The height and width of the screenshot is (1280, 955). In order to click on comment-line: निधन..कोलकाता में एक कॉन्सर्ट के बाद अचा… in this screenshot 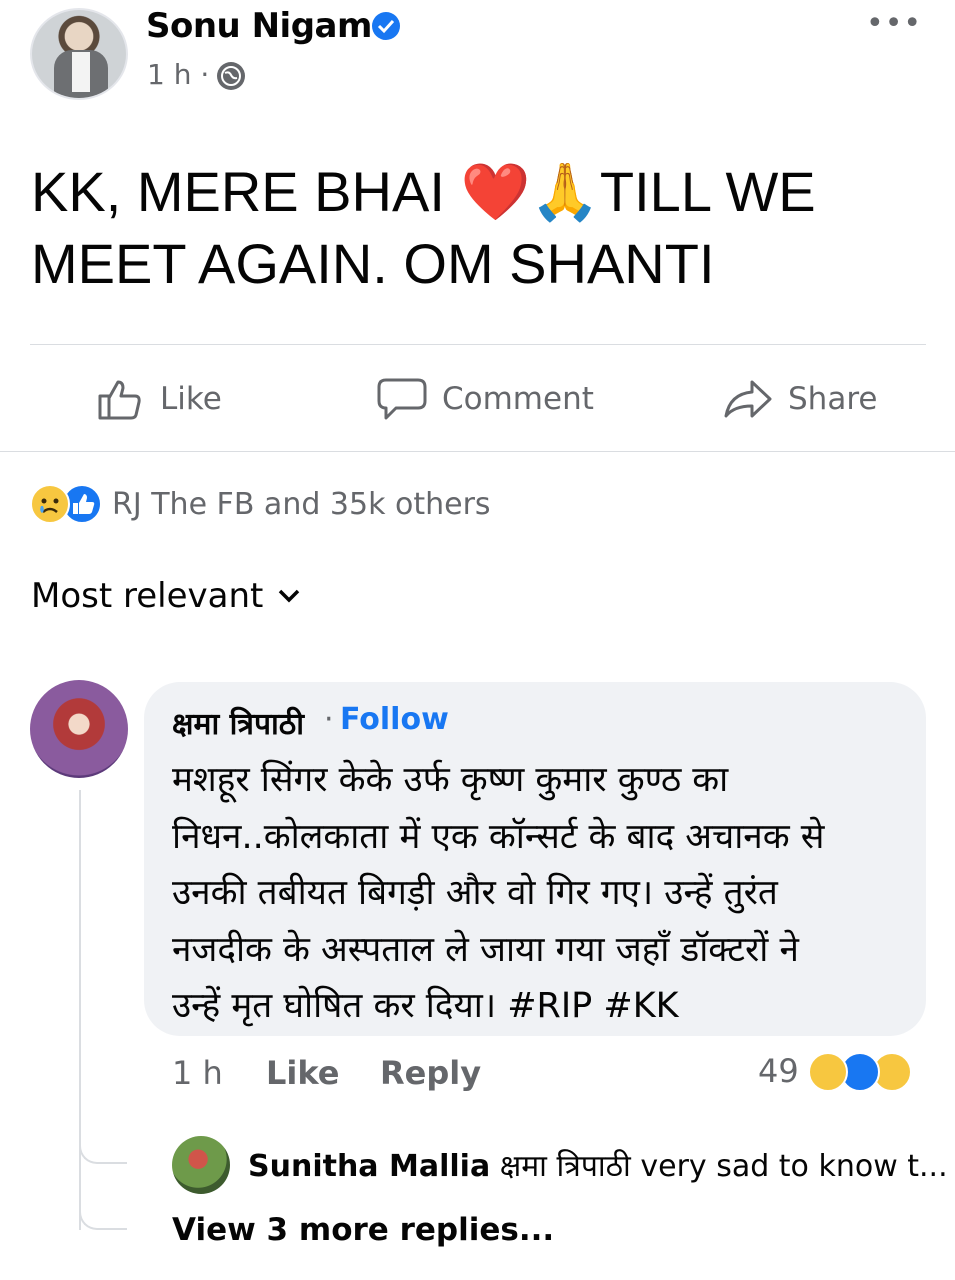, I will do `click(498, 836)`.